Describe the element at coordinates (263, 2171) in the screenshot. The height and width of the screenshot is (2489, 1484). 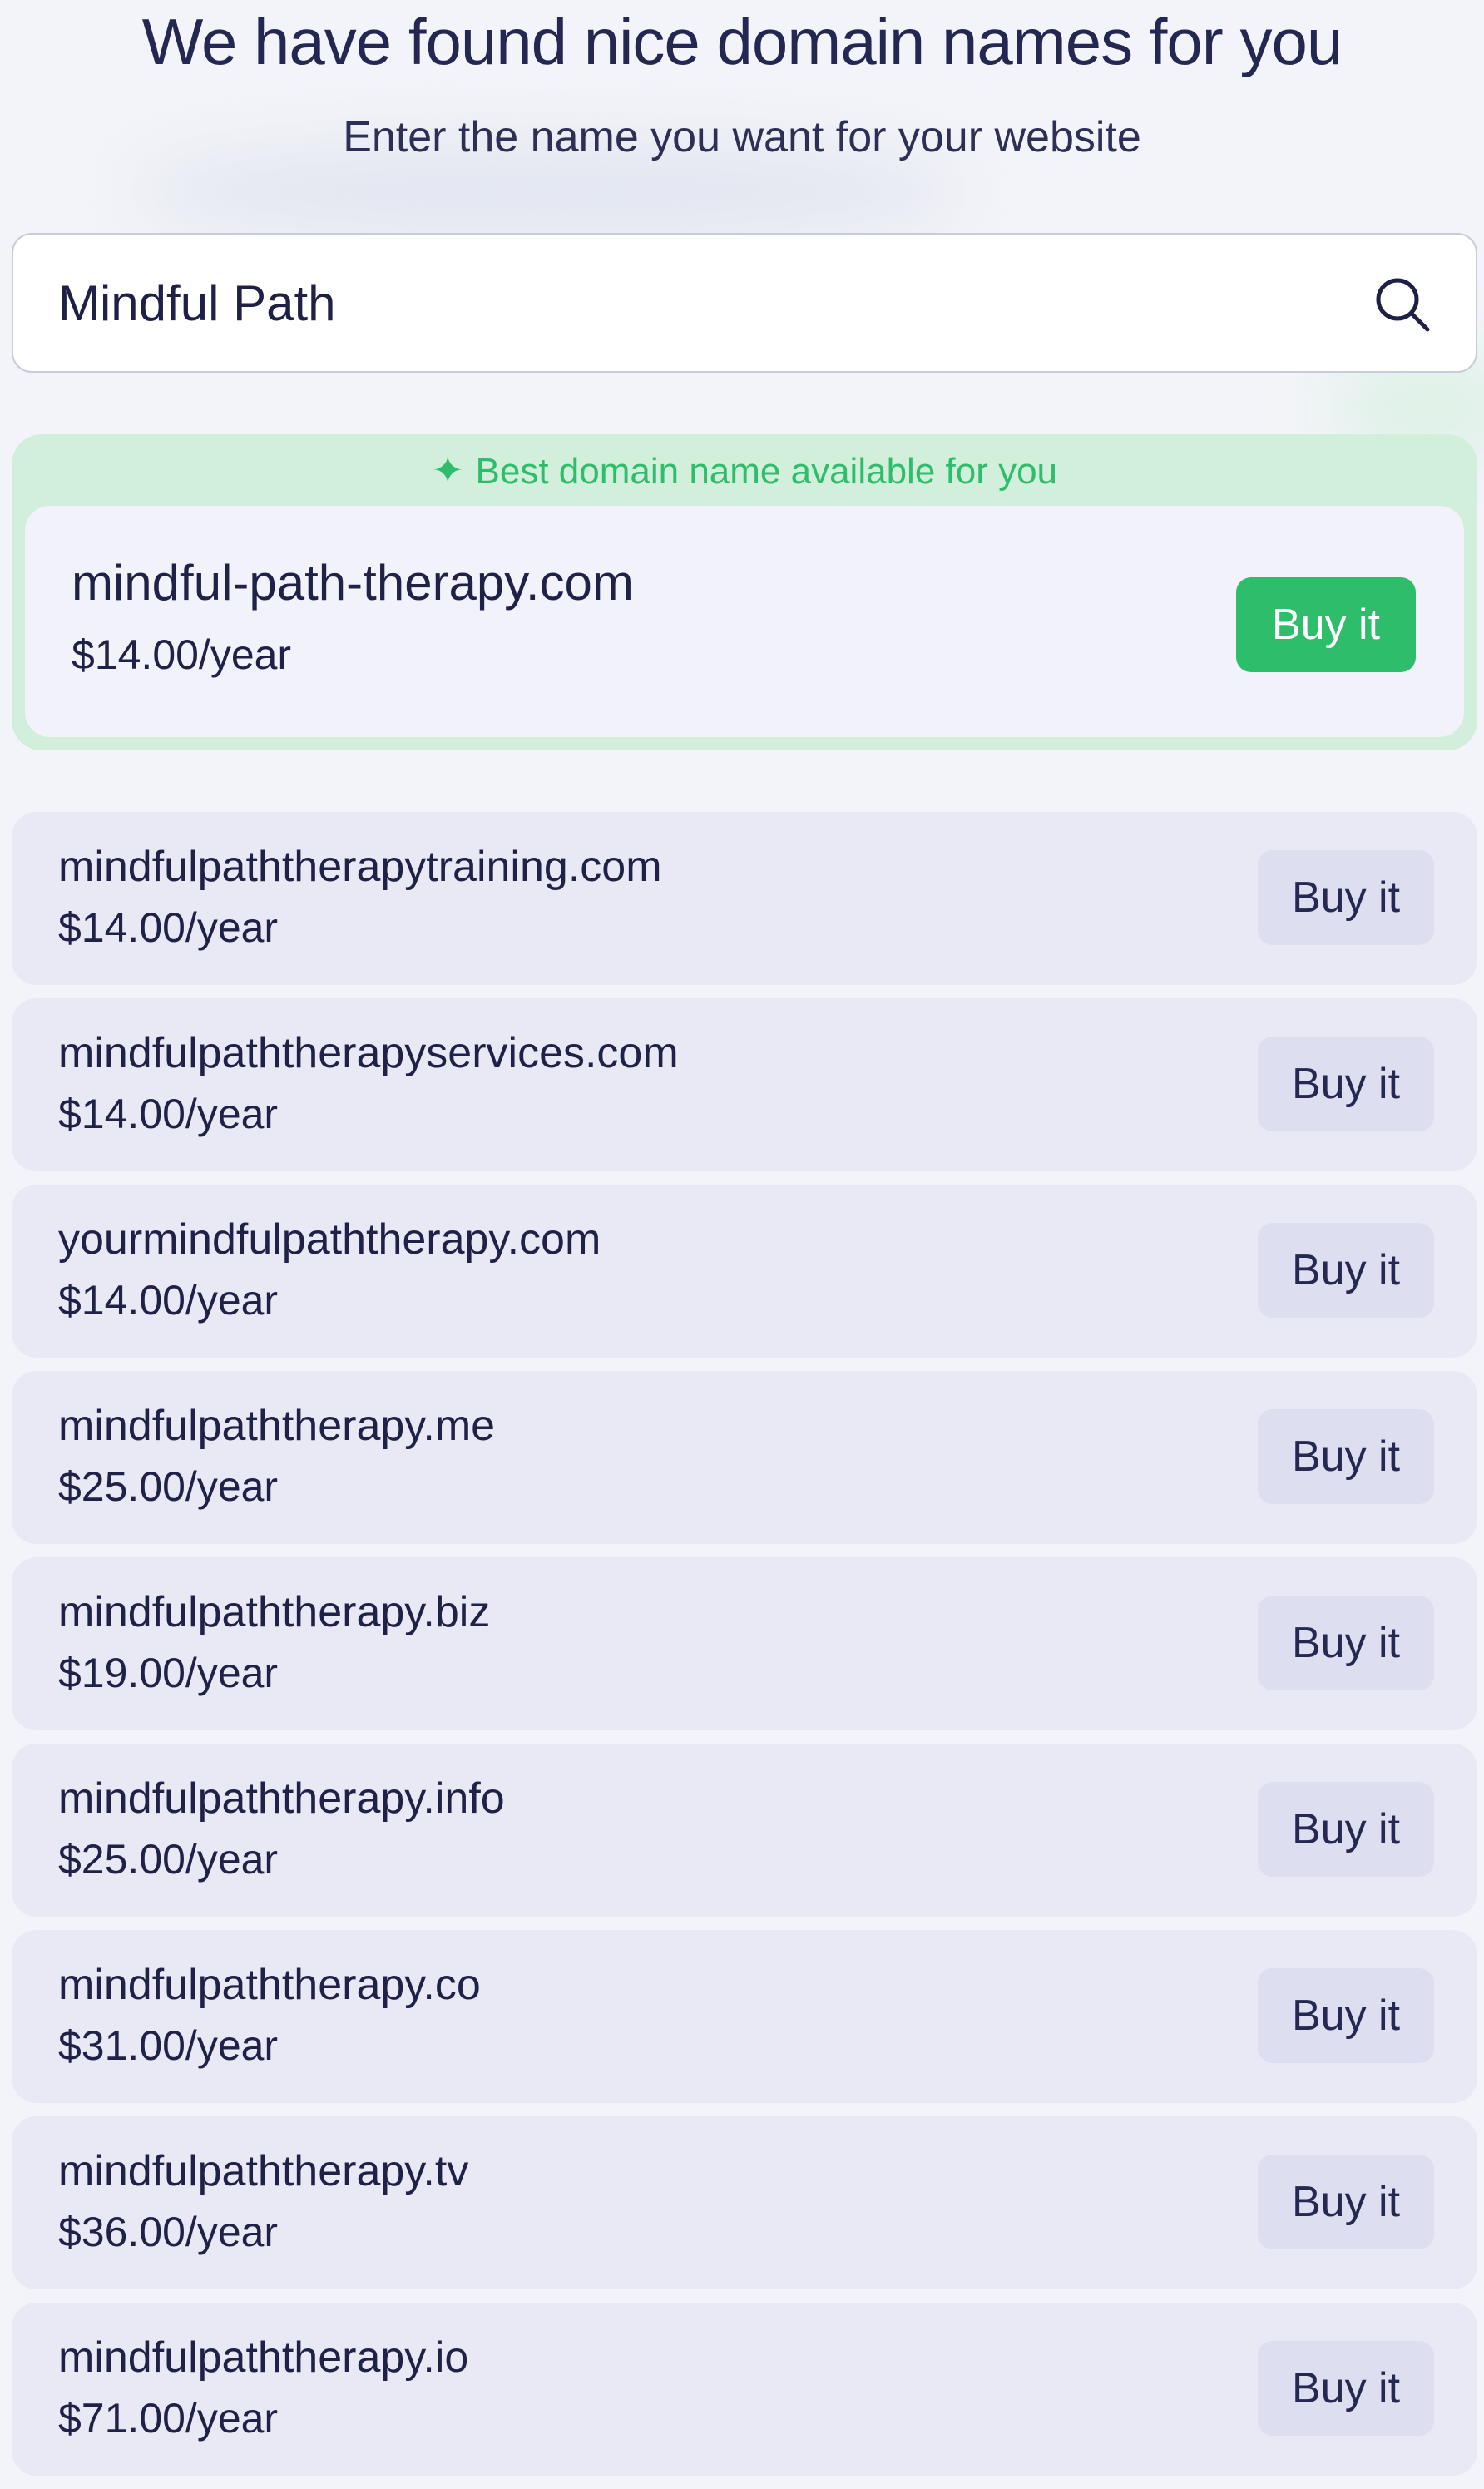
I see `domain-name: mindfulpaththerapy.tv` at that location.